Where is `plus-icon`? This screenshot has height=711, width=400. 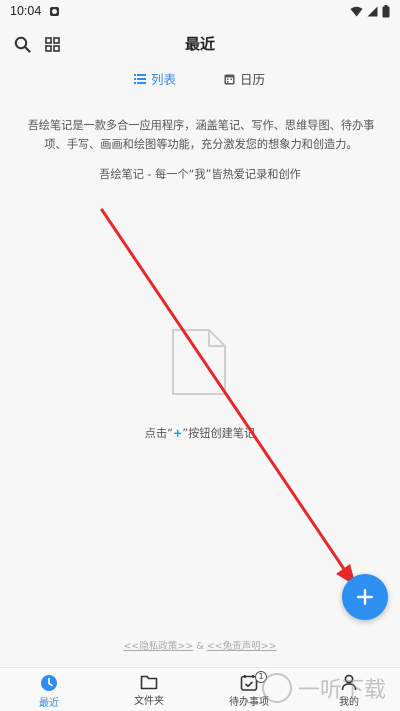 plus-icon is located at coordinates (365, 597).